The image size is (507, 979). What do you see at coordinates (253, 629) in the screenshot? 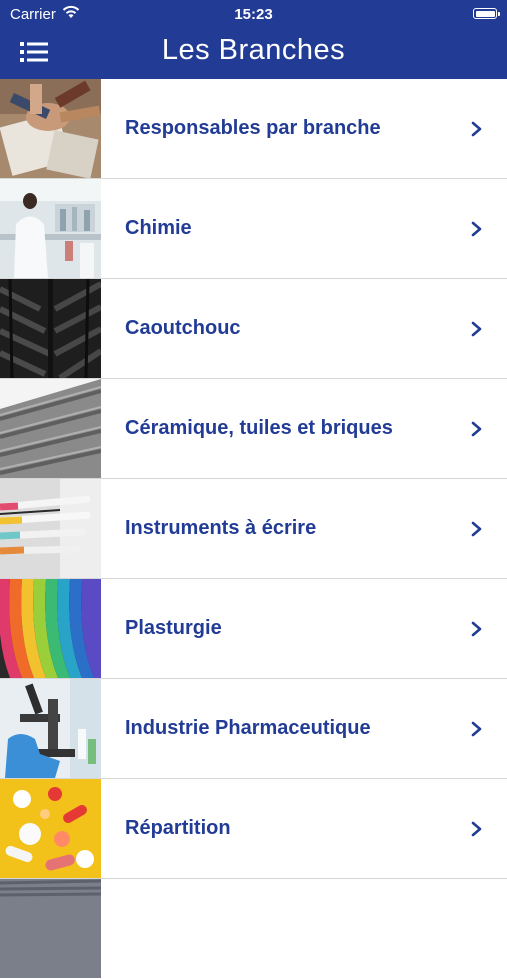
I see `branch-row-plasturgie: Plasturgie` at bounding box center [253, 629].